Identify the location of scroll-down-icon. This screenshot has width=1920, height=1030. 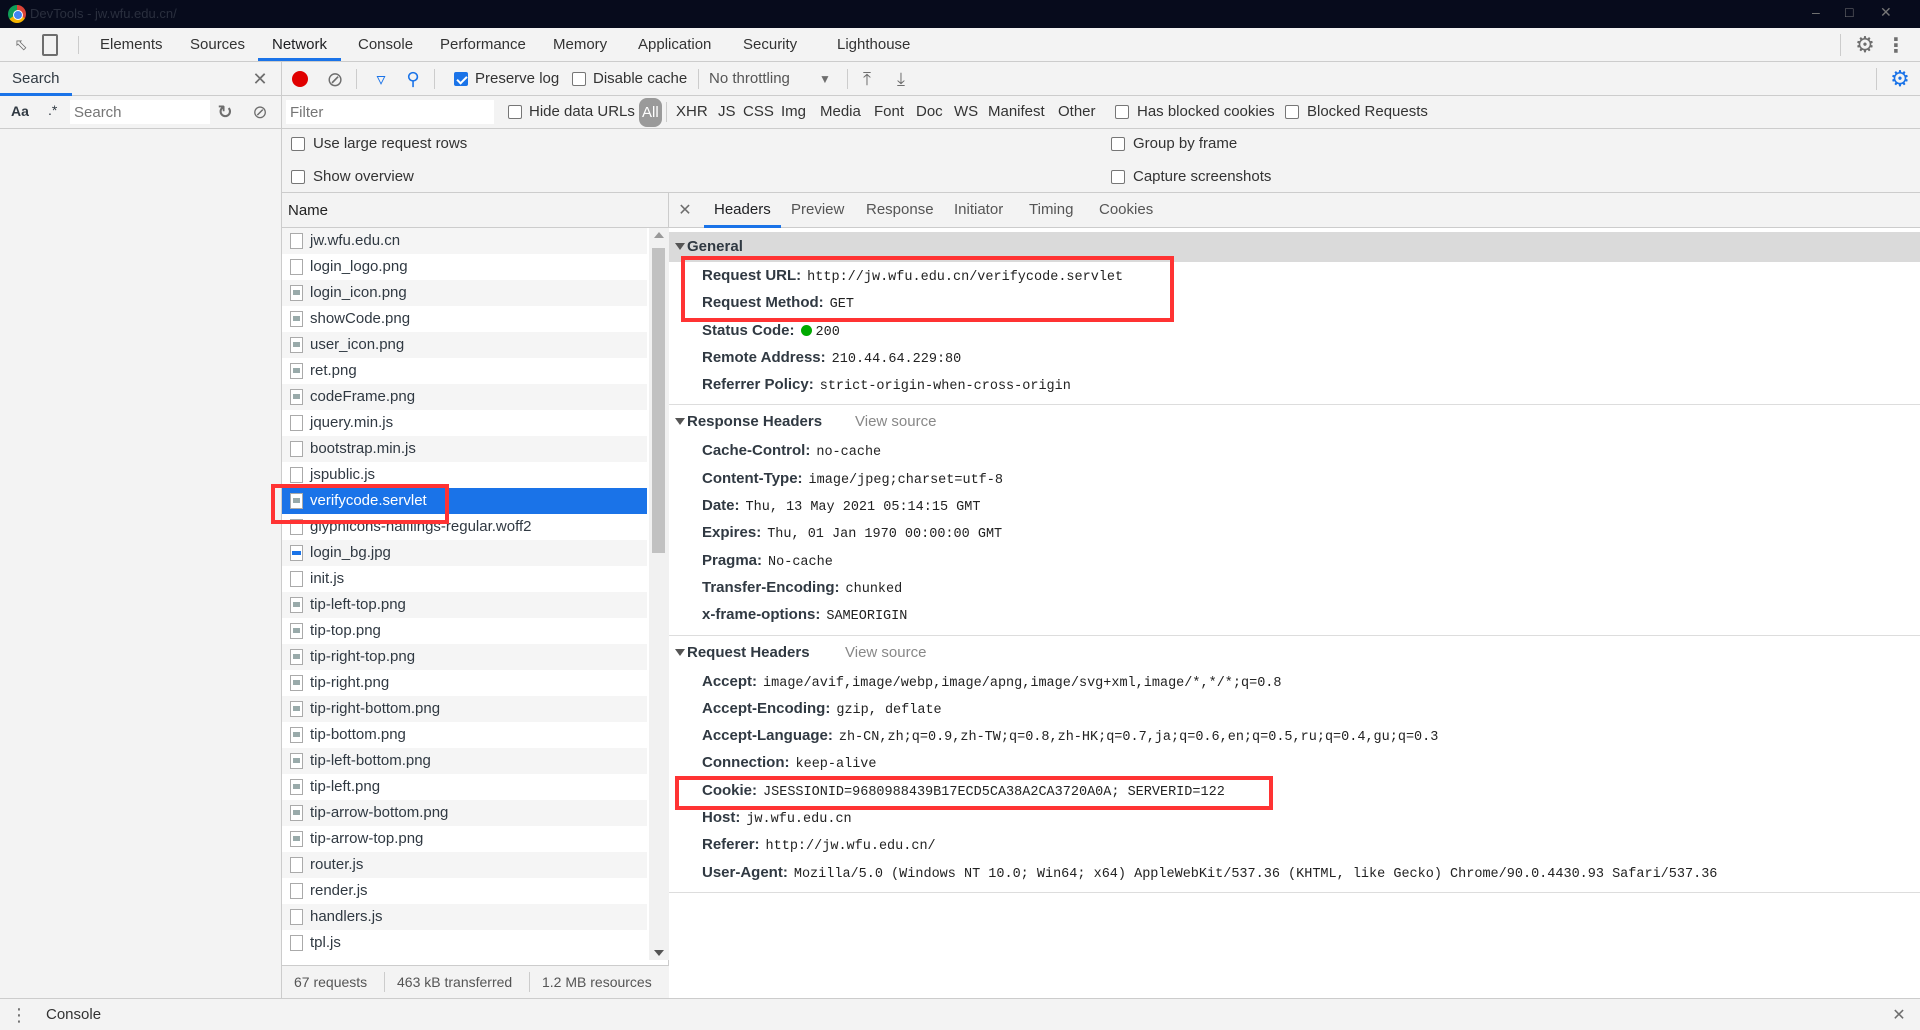
(659, 953).